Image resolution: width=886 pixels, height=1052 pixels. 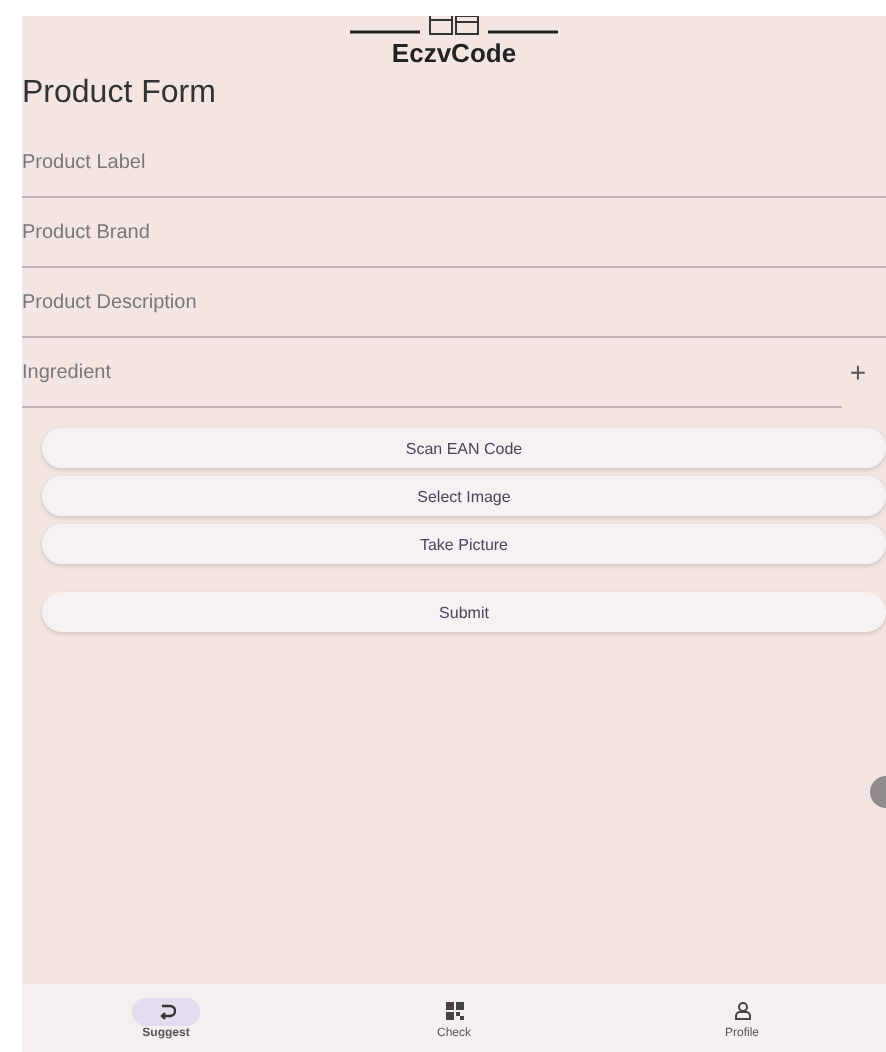 What do you see at coordinates (166, 1011) in the screenshot?
I see `swap-arrow-icon` at bounding box center [166, 1011].